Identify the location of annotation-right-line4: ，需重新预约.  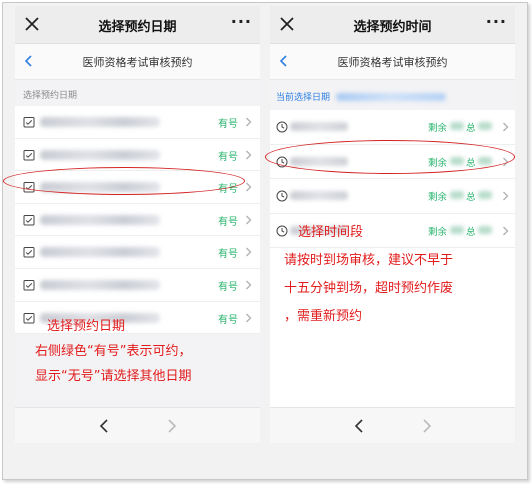
(323, 316).